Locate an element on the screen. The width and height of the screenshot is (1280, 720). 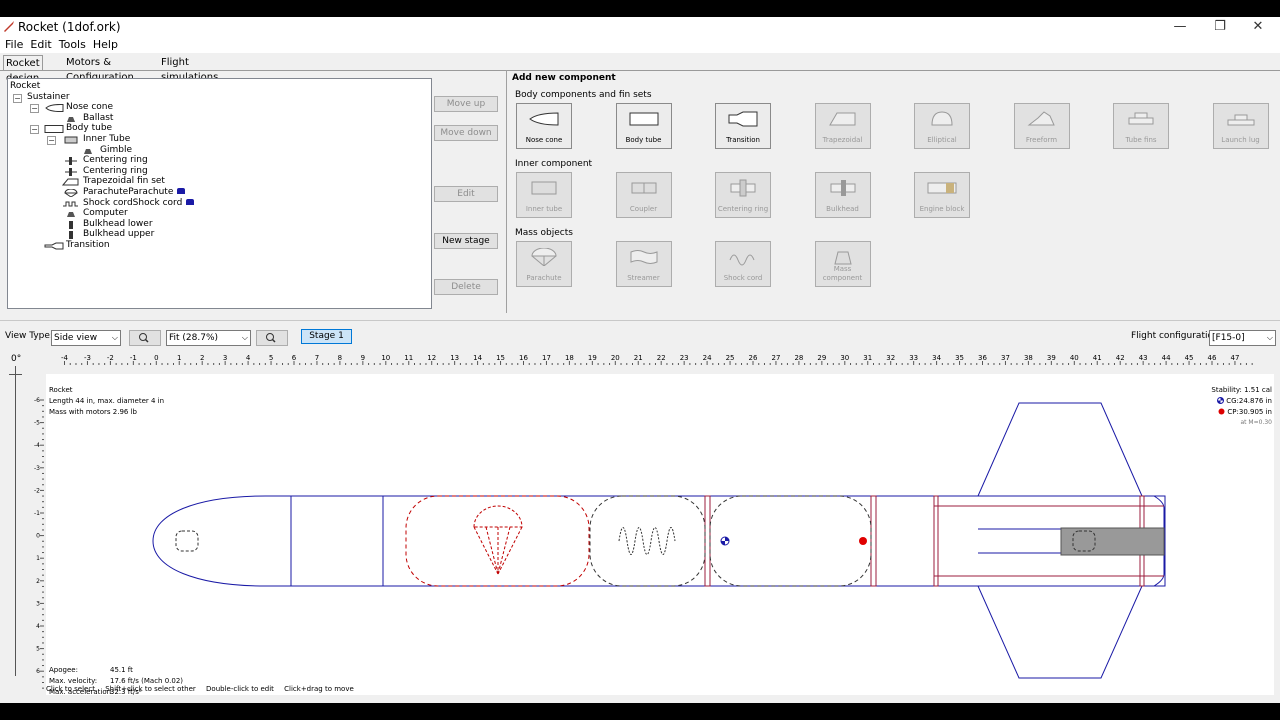
trapezoidal-icon is located at coordinates (841, 119).